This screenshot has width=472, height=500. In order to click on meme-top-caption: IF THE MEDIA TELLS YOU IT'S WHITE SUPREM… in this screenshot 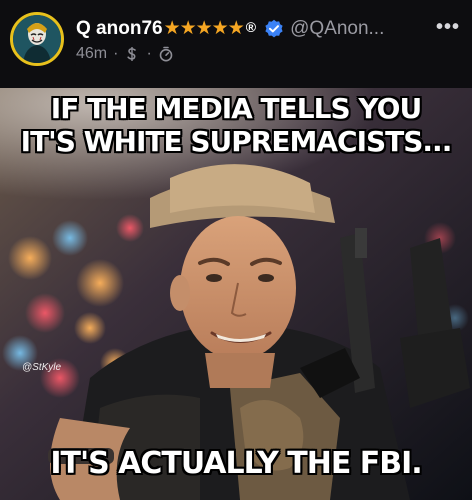, I will do `click(236, 125)`.